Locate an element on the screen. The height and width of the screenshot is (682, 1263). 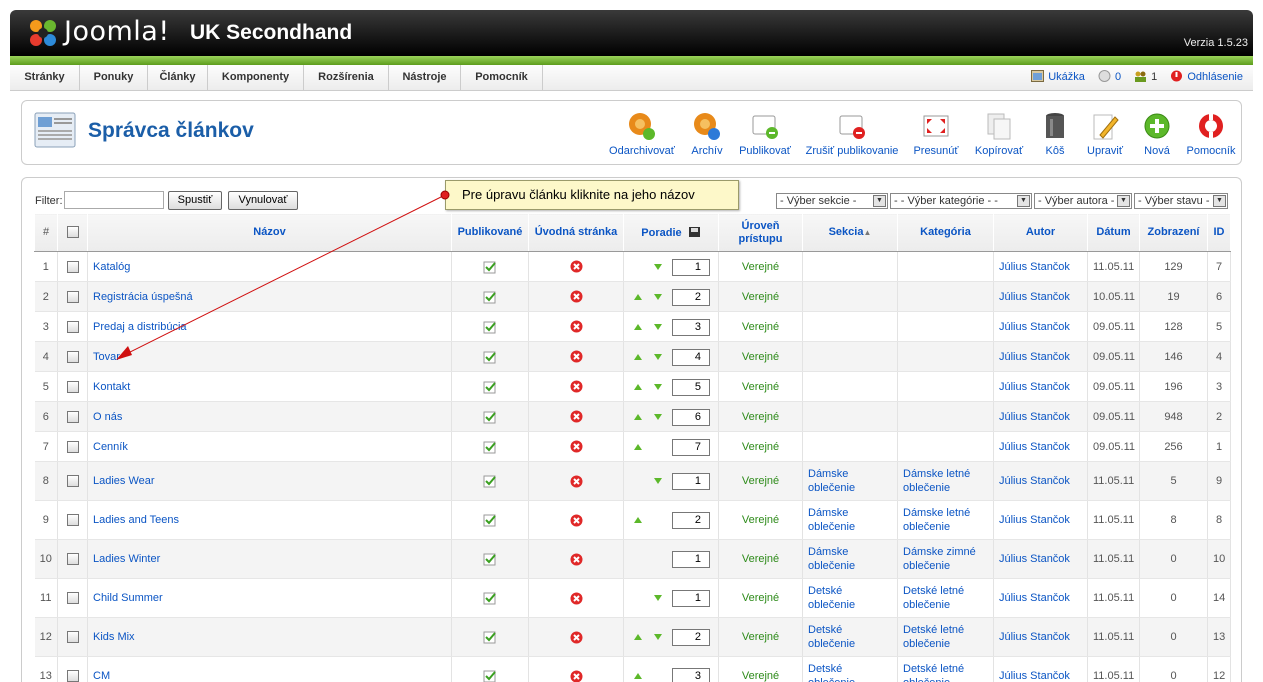
article-title-link: Predaj a distribúcia is located at coordinates (140, 327).